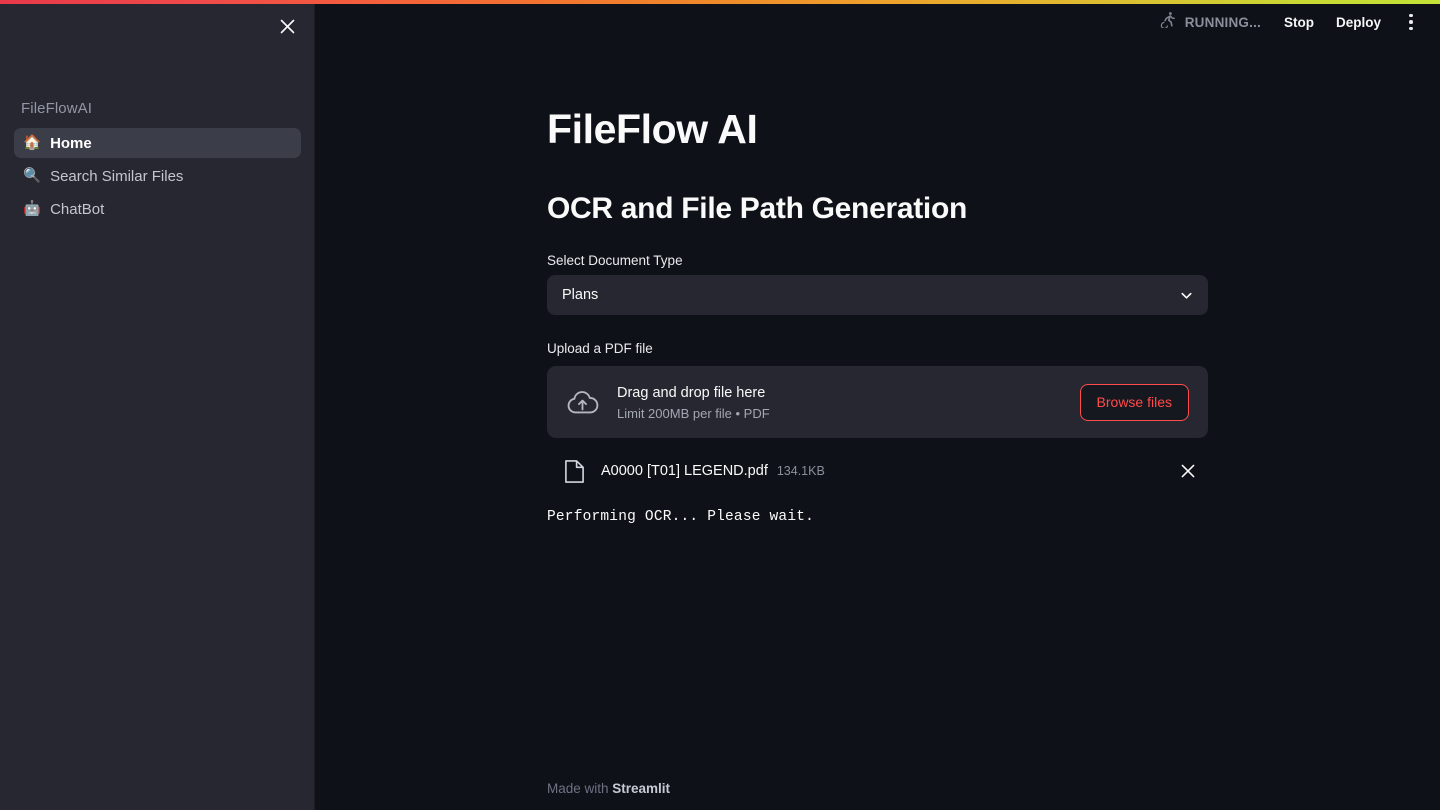 This screenshot has width=1440, height=810. I want to click on uploaded-file-size: 134.1KB, so click(800, 471).